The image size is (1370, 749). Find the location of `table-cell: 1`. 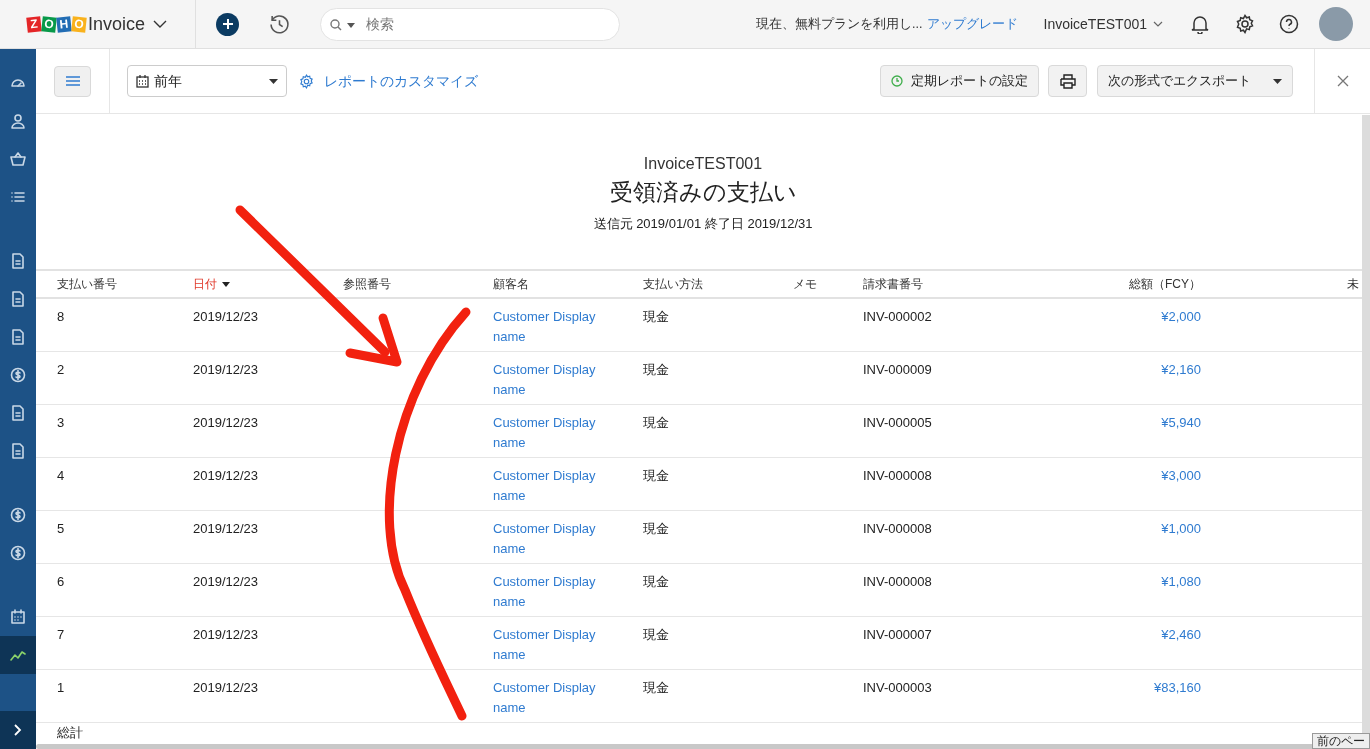

table-cell: 1 is located at coordinates (61, 687).